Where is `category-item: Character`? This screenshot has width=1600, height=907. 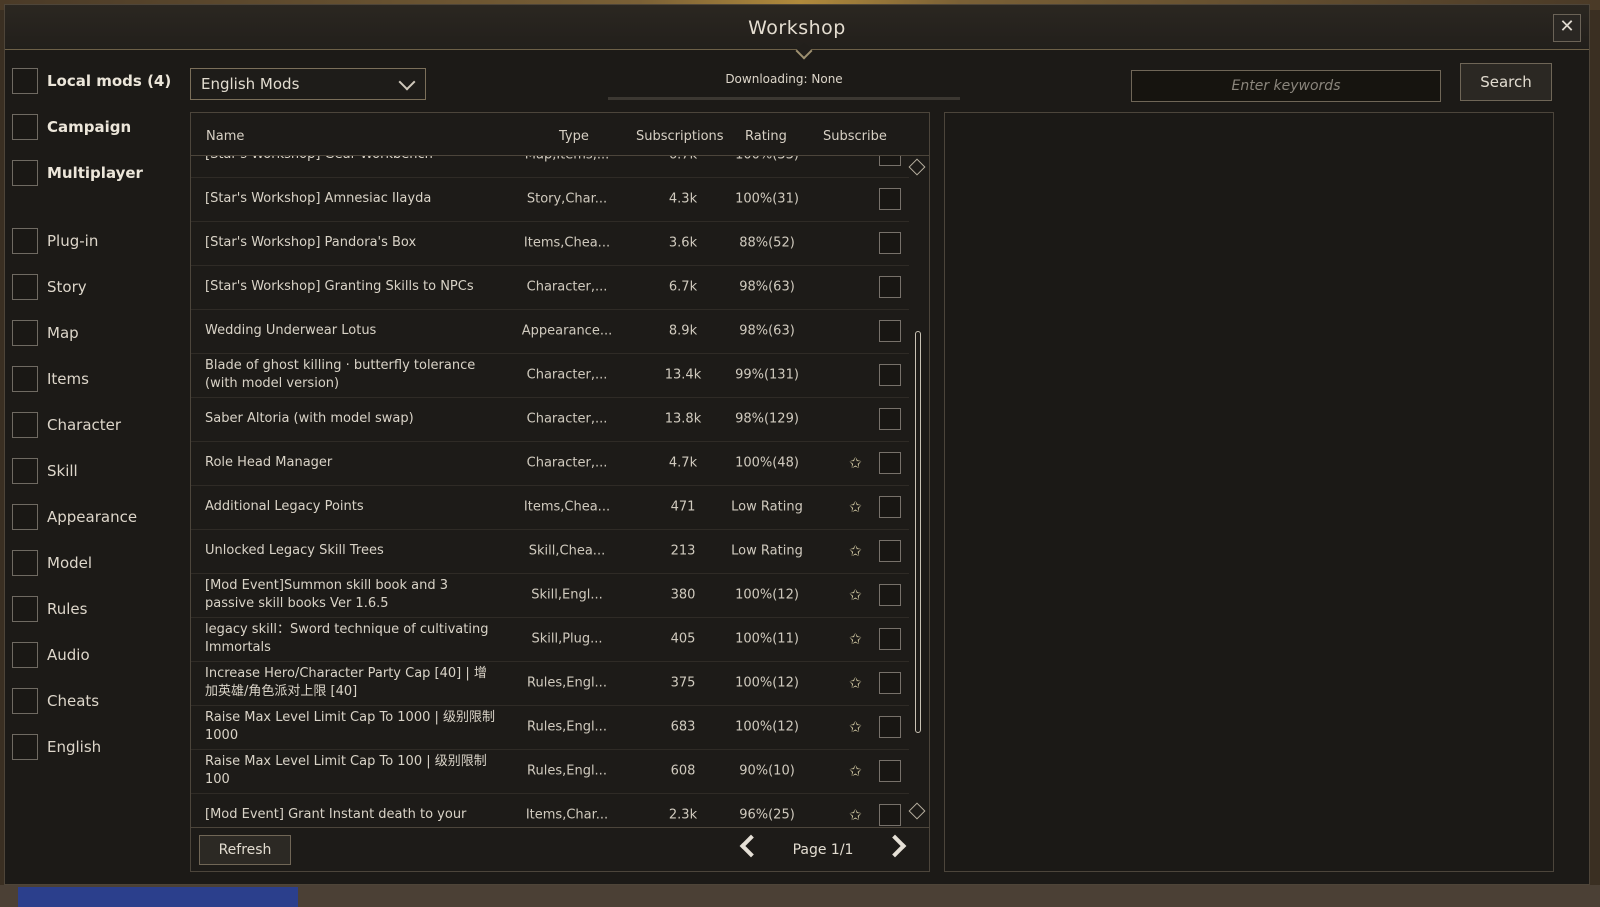 category-item: Character is located at coordinates (66, 425).